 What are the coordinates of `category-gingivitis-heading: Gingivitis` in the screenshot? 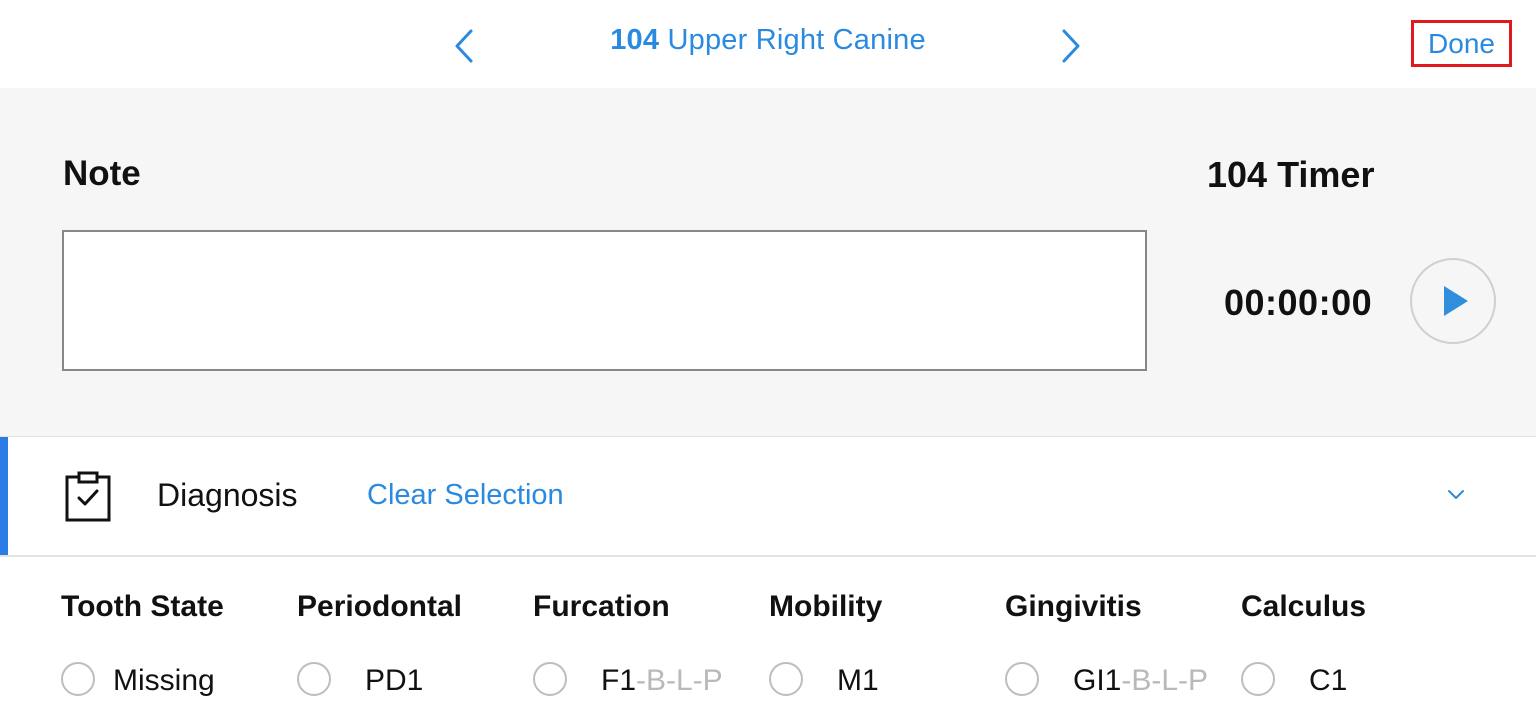 It's located at (1073, 606).